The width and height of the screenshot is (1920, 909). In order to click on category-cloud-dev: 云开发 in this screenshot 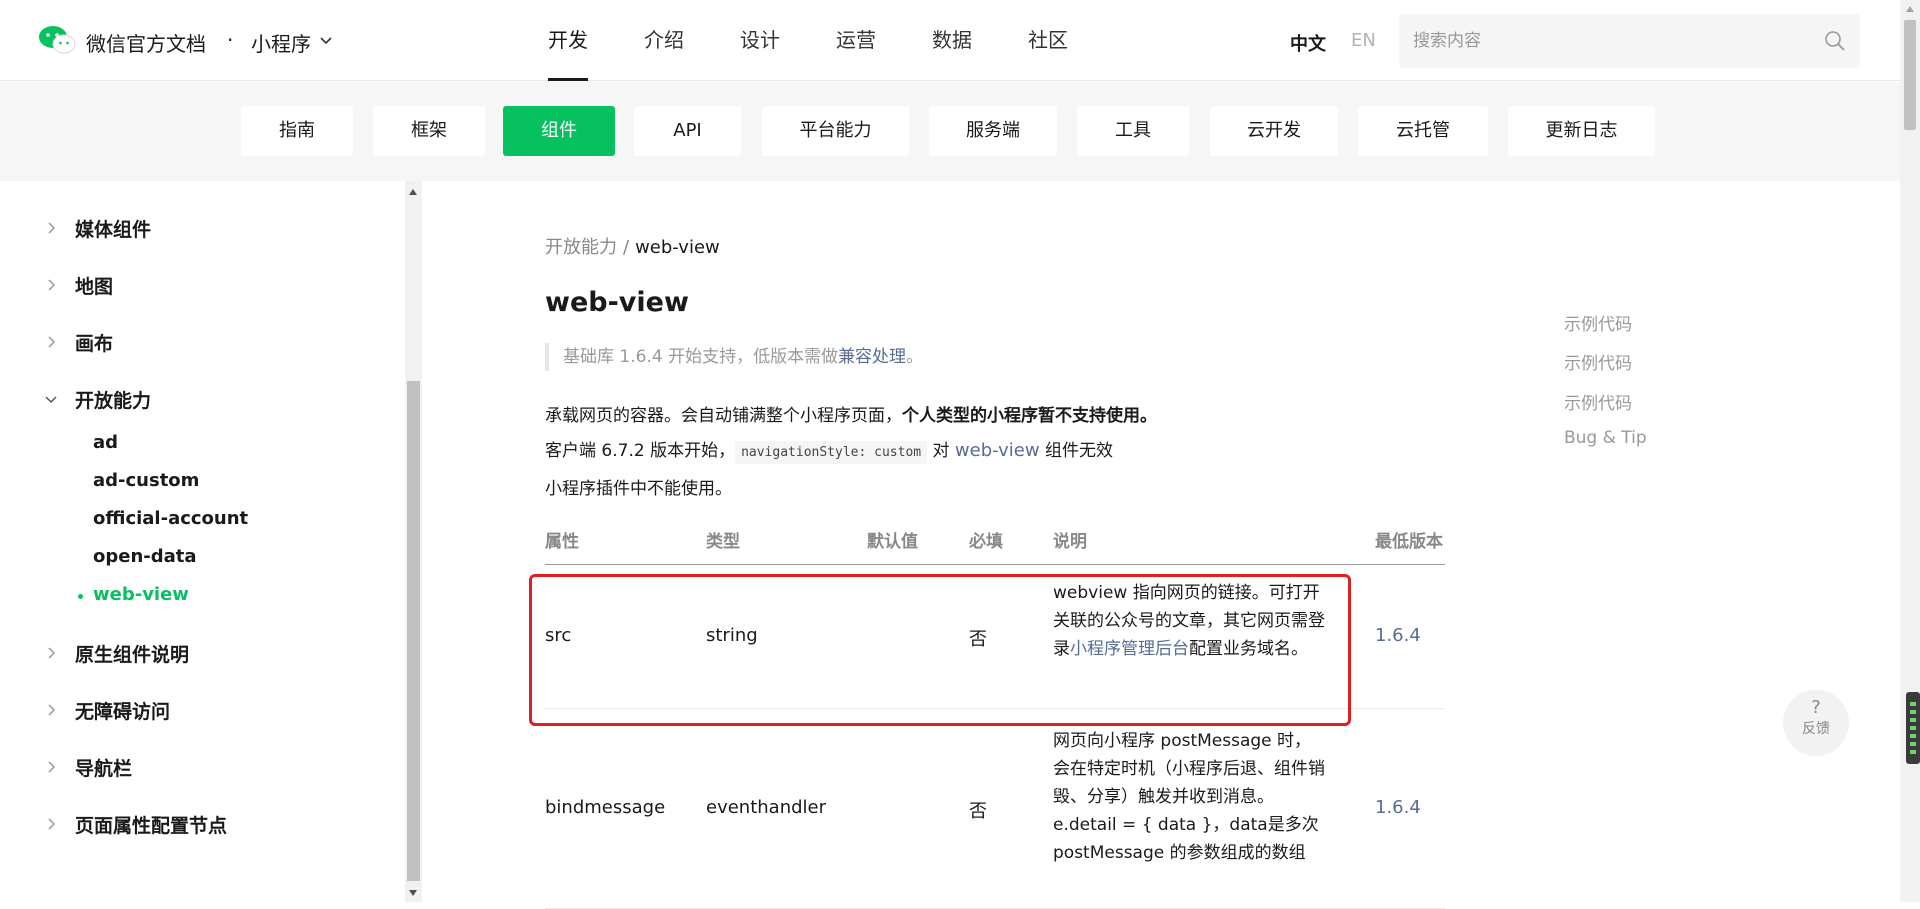, I will do `click(1274, 131)`.